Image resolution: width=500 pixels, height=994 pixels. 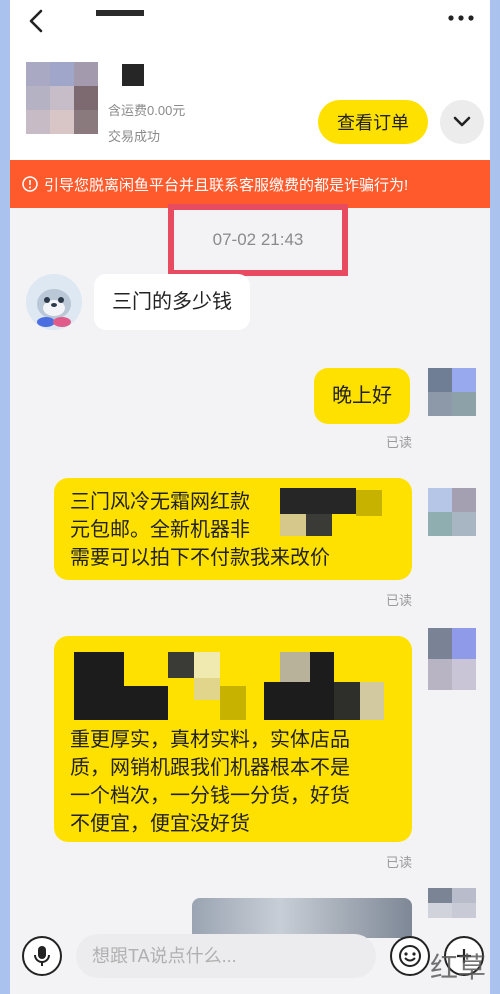 I want to click on message-line: 一个档次，一分钱一分货，好货, so click(x=210, y=796).